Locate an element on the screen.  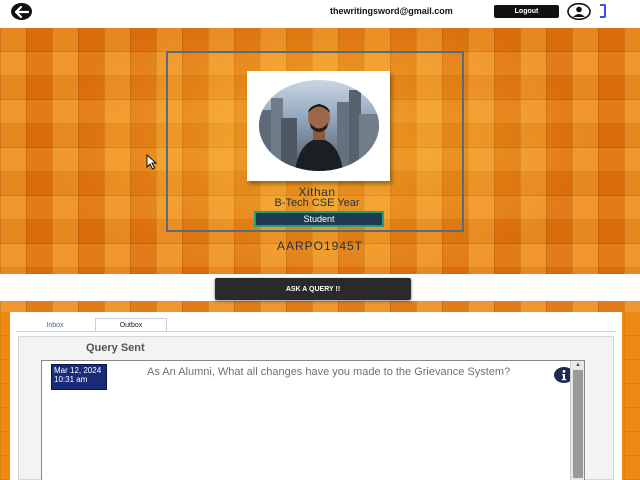
tab-divider is located at coordinates (316, 331).